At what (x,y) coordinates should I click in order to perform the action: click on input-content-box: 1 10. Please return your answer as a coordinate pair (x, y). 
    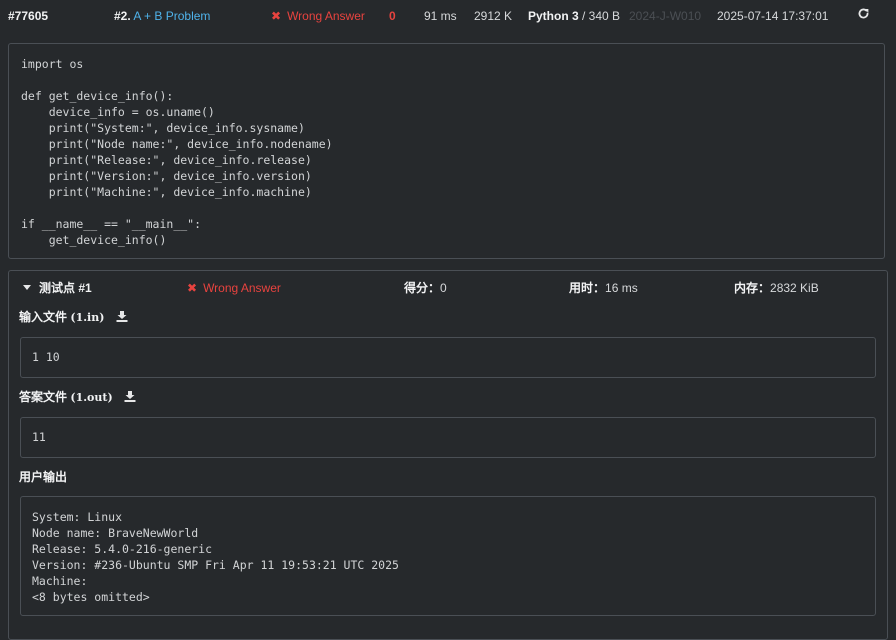
    Looking at the image, I should click on (448, 357).